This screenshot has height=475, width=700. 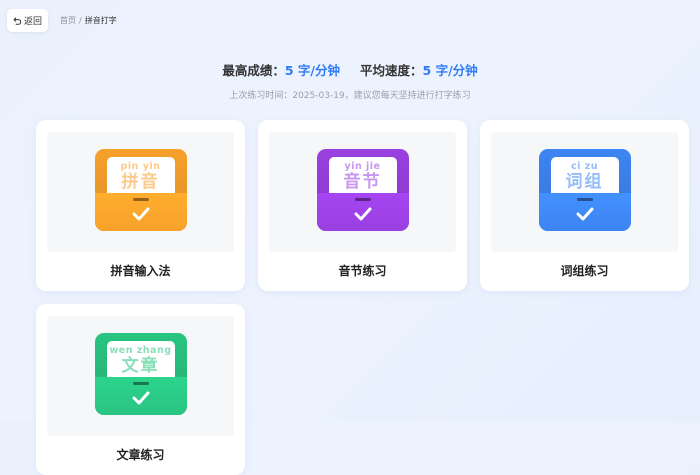 I want to click on card-phrase-practice: ci zu 词组 词组练习, so click(x=584, y=205).